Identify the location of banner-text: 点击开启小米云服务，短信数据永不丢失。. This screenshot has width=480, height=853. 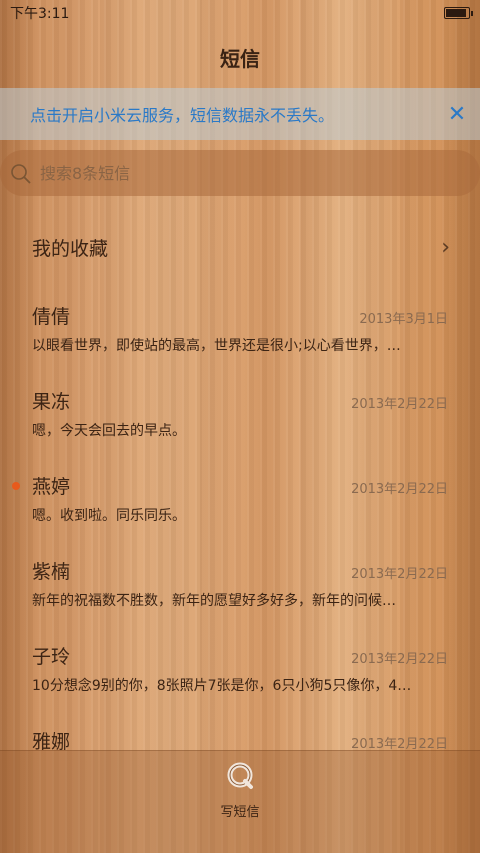
(238, 114).